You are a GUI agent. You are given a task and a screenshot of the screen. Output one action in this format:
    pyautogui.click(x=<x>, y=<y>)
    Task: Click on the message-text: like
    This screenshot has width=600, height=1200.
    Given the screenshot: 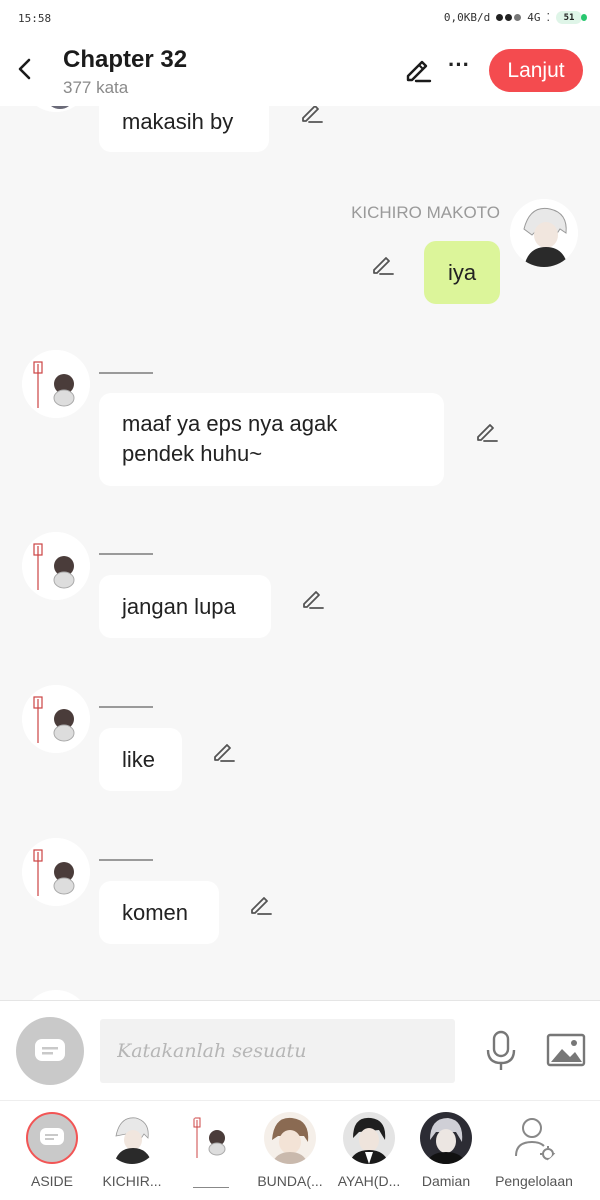 What is the action you would take?
    pyautogui.click(x=139, y=759)
    